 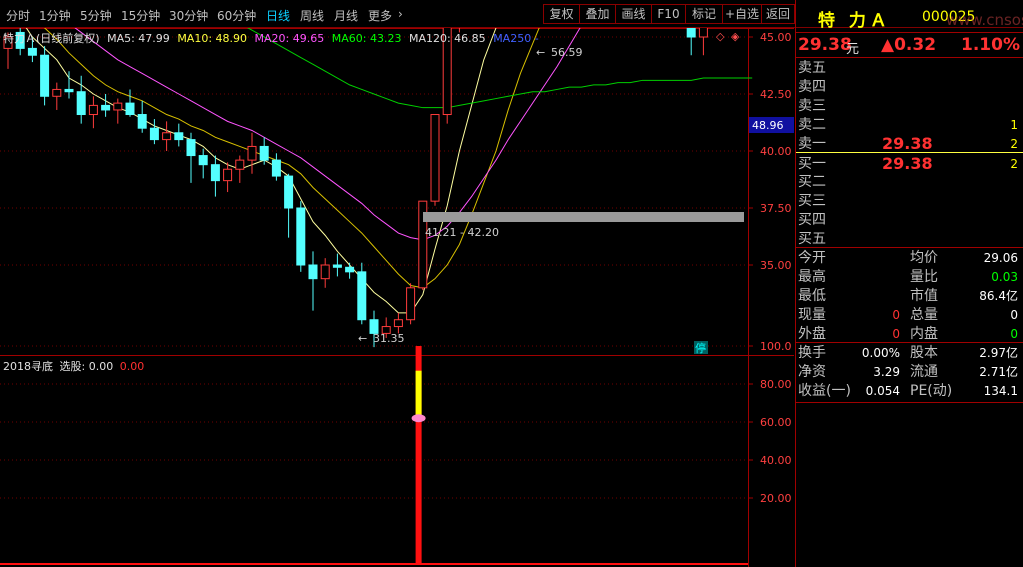 I want to click on stat-row: 今开 均价 29.06, so click(x=910, y=258).